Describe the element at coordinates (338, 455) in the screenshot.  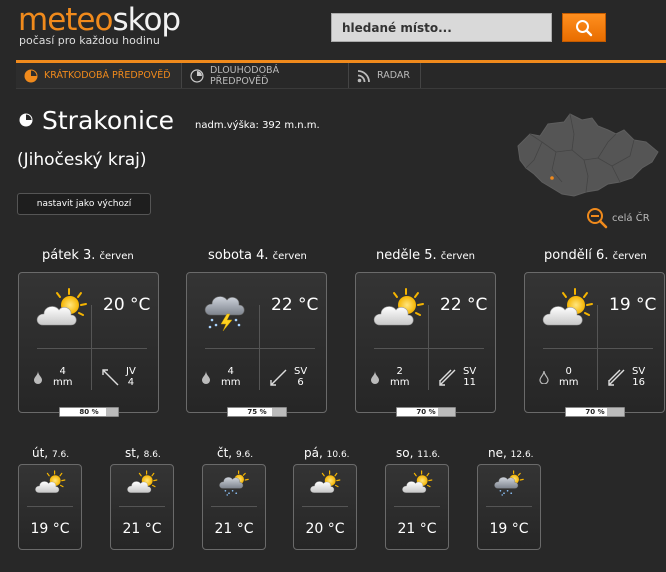
I see `extended-day-date: 10.6.` at that location.